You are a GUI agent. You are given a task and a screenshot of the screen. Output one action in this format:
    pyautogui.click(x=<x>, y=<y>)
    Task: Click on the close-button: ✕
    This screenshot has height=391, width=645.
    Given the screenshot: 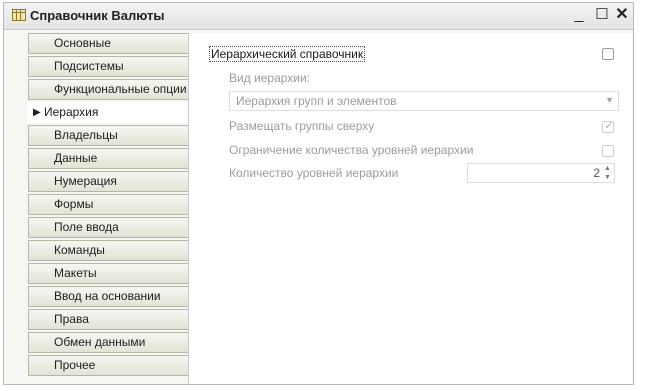 What is the action you would take?
    pyautogui.click(x=622, y=15)
    